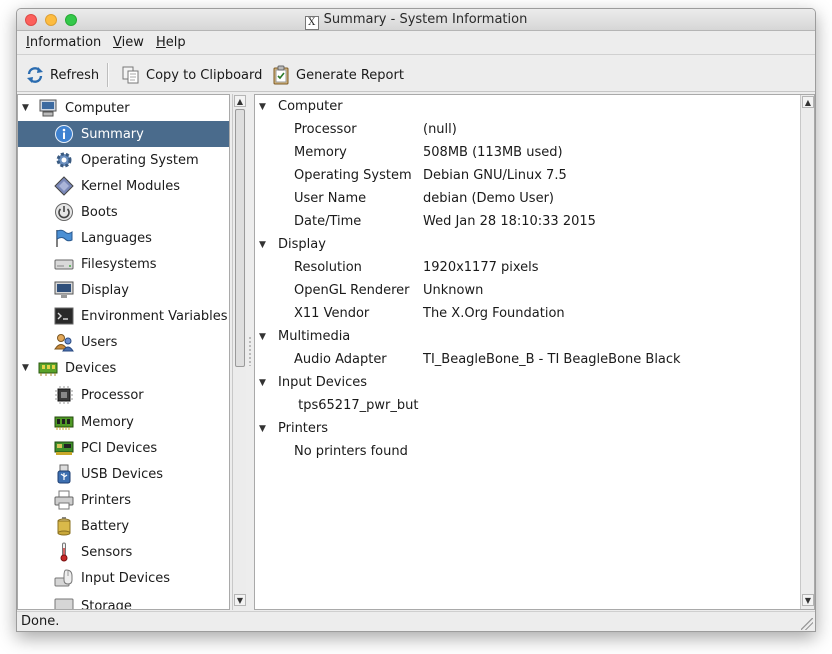 The width and height of the screenshot is (832, 654). I want to click on menu-mnemonic: I, so click(28, 42).